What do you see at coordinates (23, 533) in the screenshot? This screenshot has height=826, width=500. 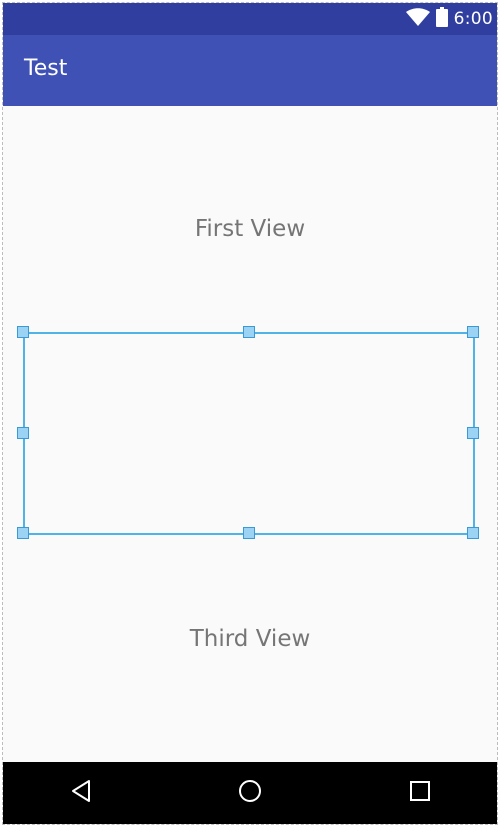 I see `resize-handle-bottom-left` at bounding box center [23, 533].